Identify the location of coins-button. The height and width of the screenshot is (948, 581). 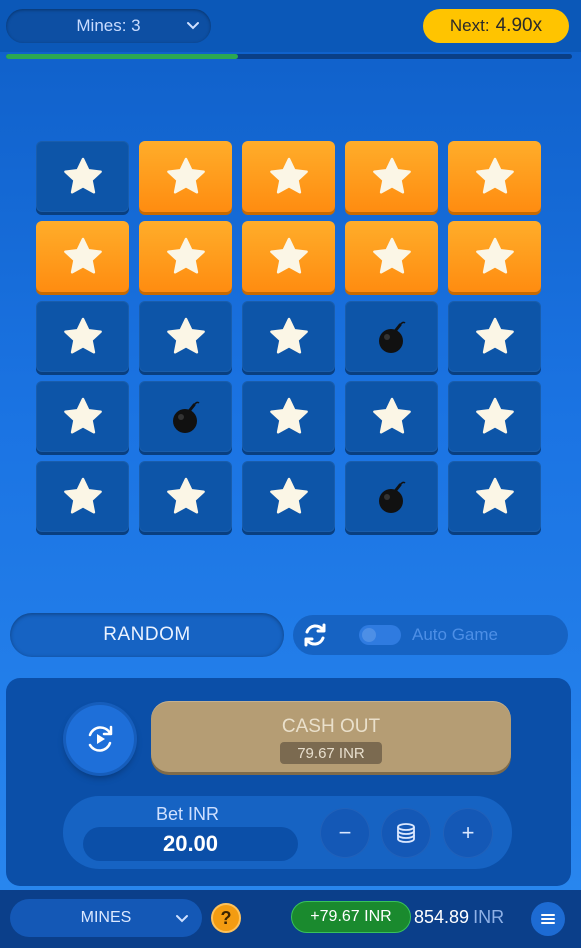
(406, 833).